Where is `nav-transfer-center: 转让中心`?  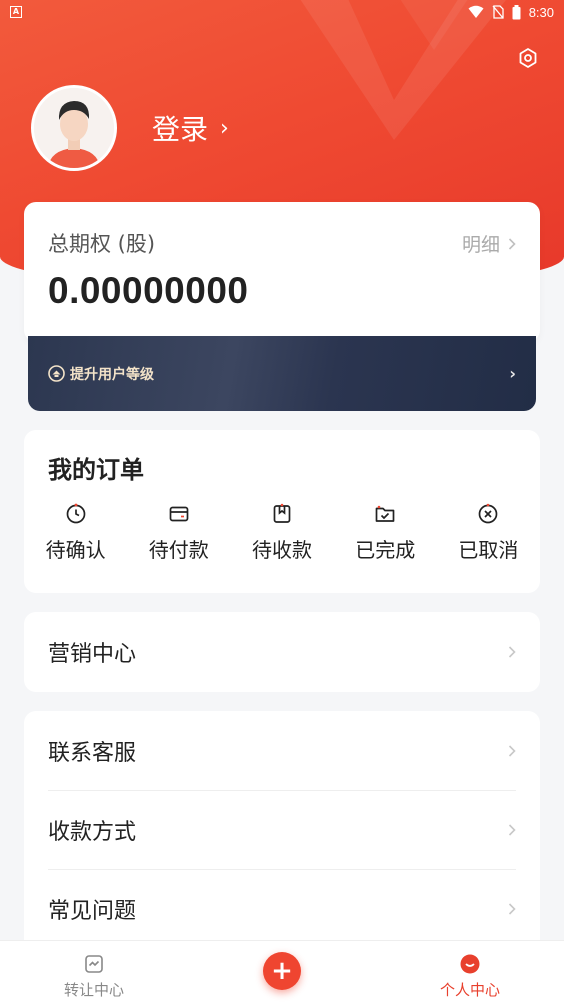
nav-transfer-center: 转让中心 is located at coordinates (94, 971).